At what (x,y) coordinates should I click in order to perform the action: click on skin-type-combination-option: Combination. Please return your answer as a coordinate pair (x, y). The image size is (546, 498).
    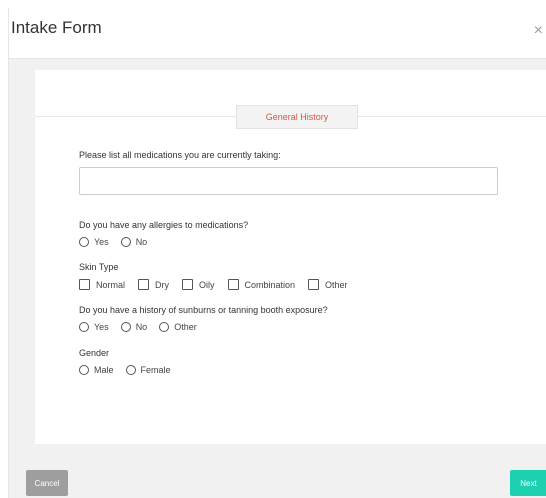
    Looking at the image, I should click on (261, 284).